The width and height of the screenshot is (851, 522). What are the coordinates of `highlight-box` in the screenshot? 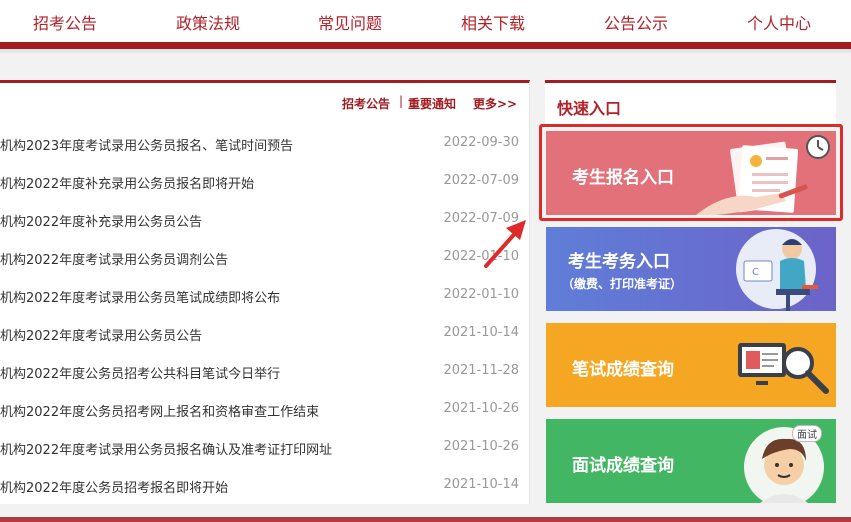 It's located at (691, 172).